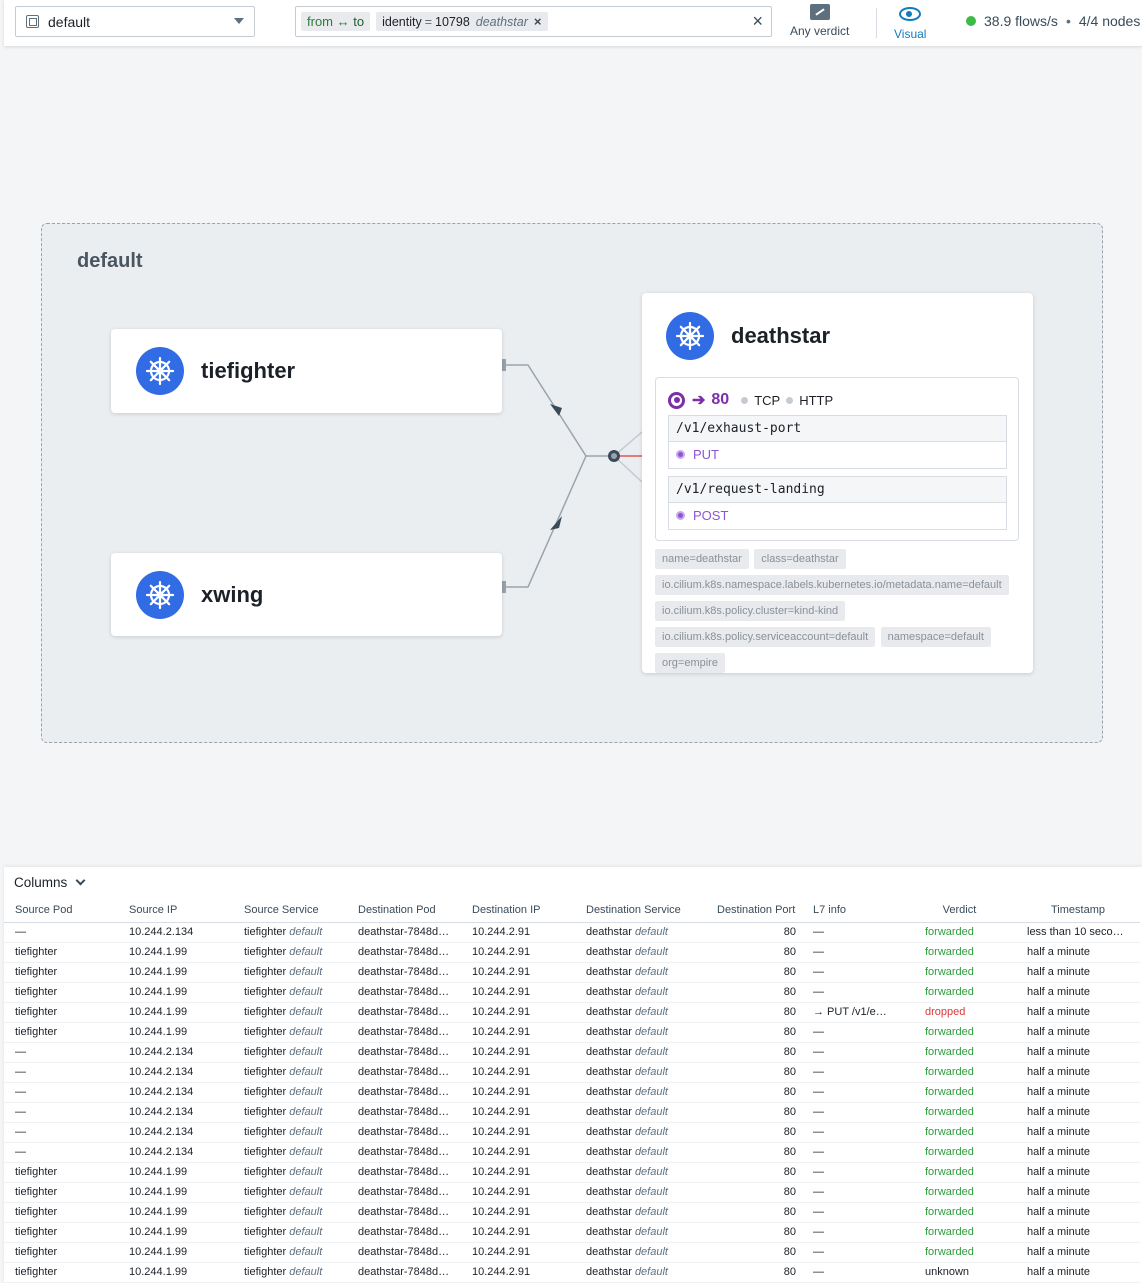 The image size is (1142, 1283). I want to click on column-header: Timestamp, so click(1078, 911).